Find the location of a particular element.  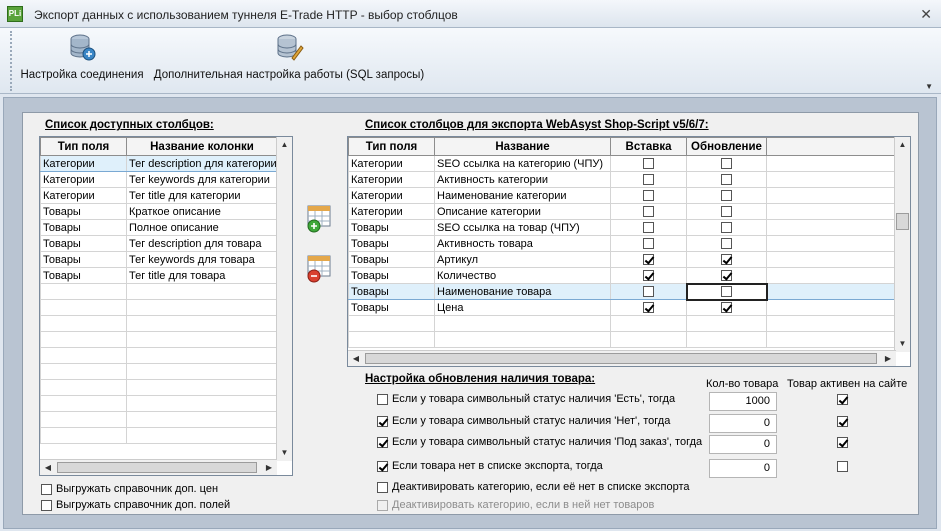

export-prices-checkbox is located at coordinates (46, 489).